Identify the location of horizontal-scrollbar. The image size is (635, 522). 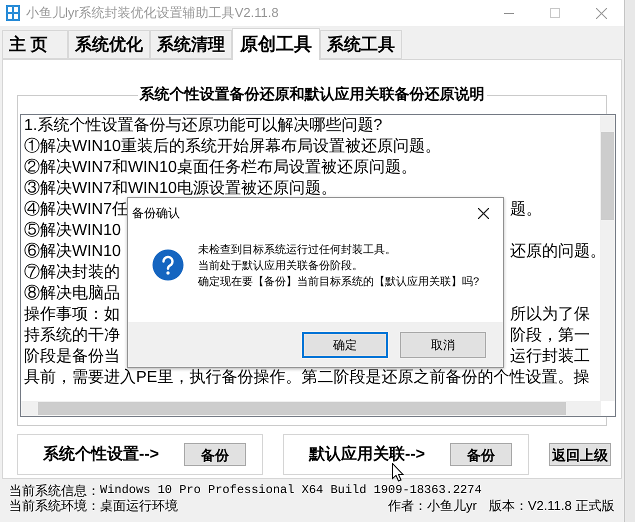
(311, 408).